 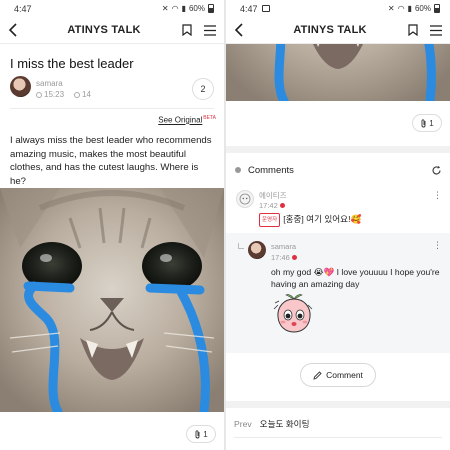 I want to click on see-original-text: See Original, so click(x=180, y=120).